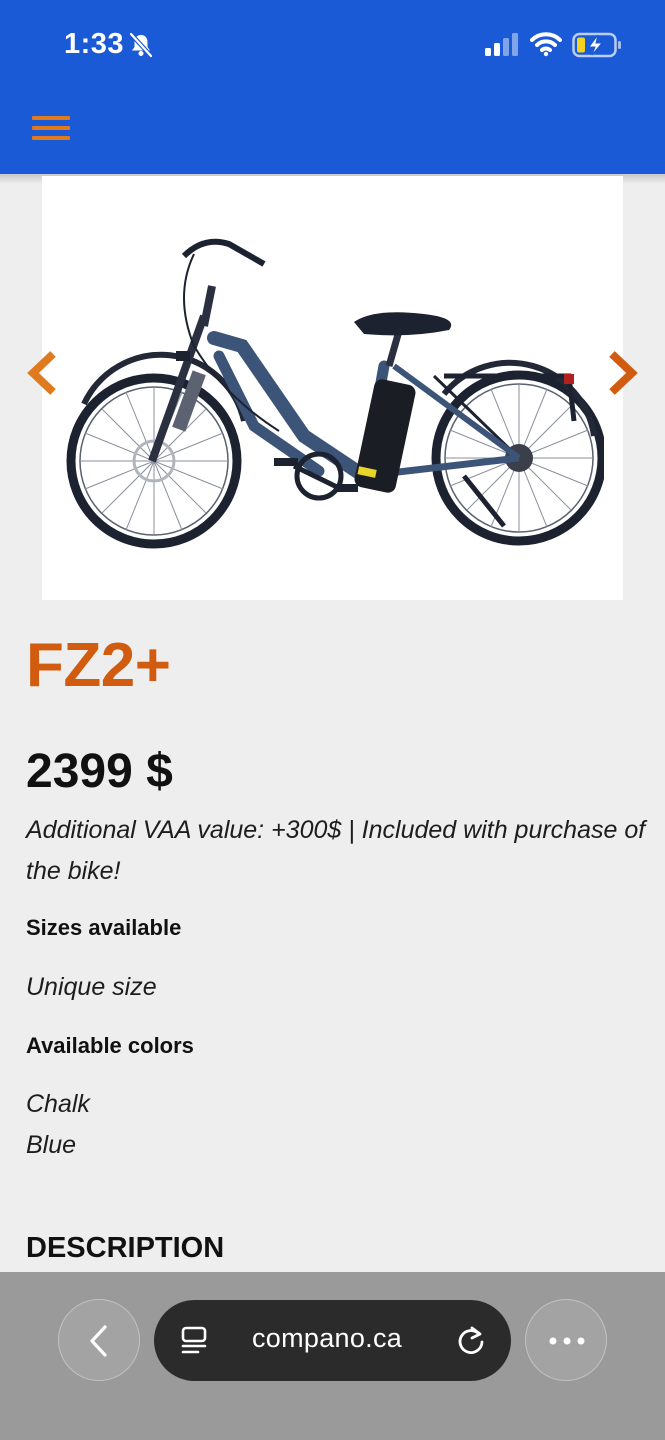  I want to click on back-icon, so click(98, 1341).